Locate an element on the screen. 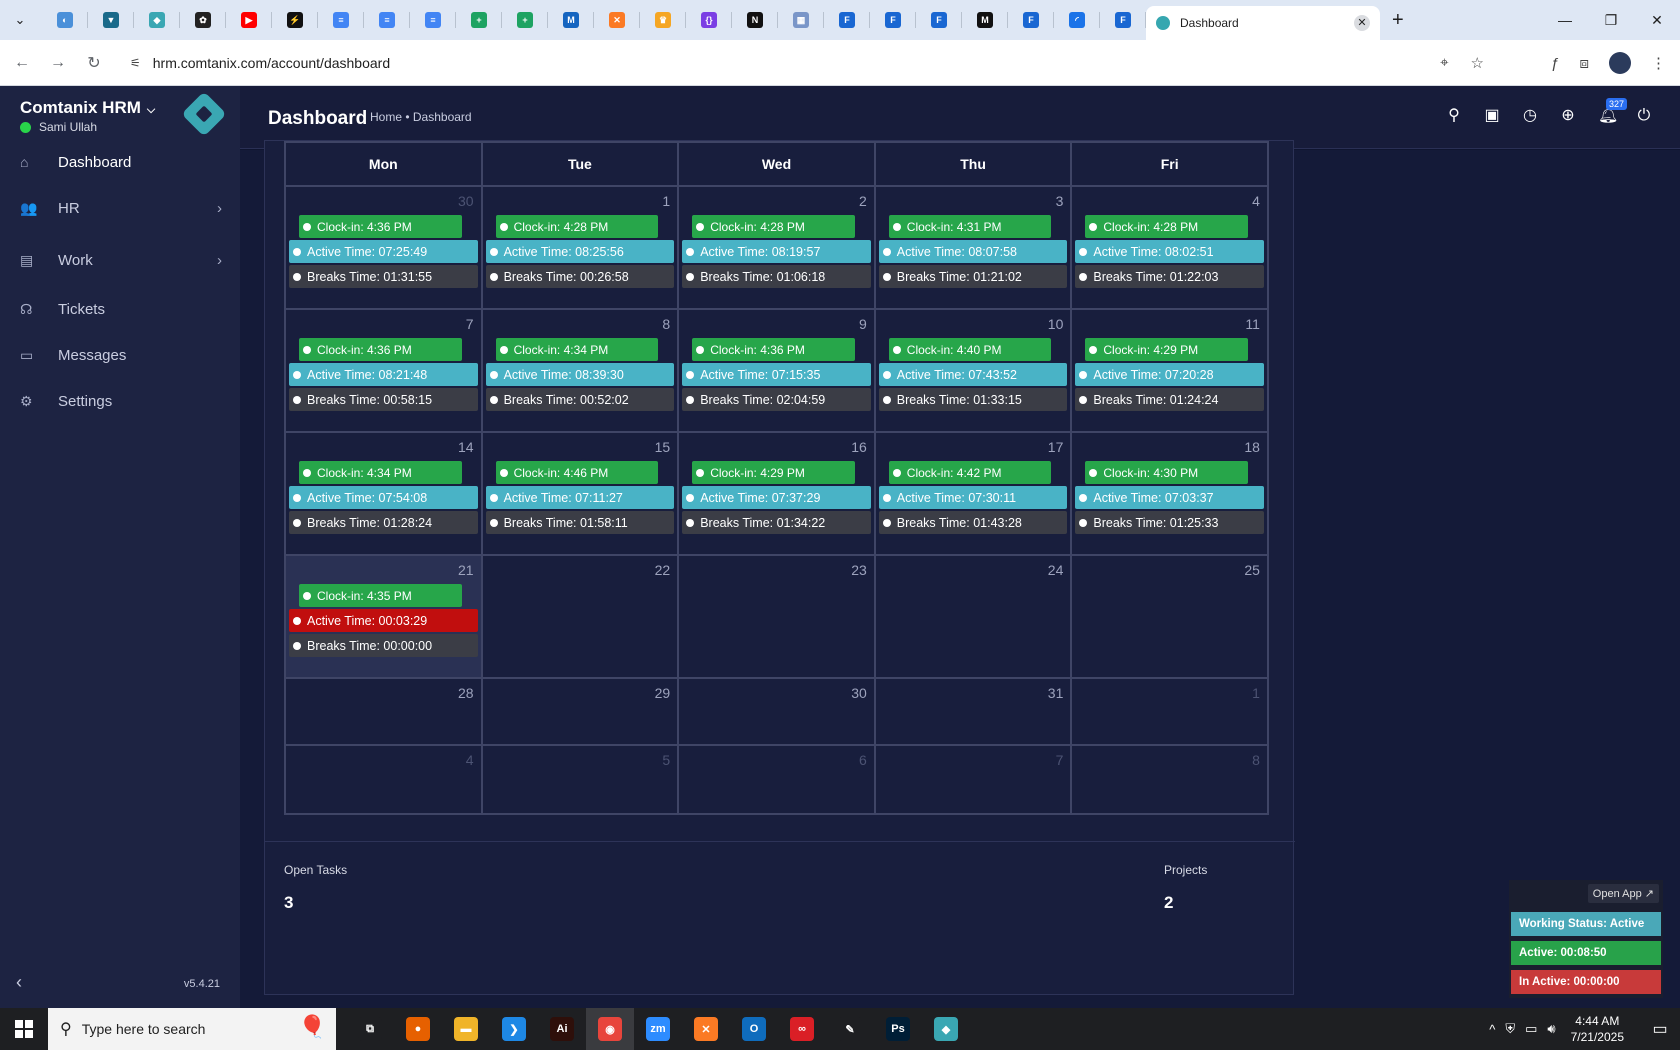 This screenshot has height=1050, width=1680. taskbar-app: O is located at coordinates (754, 1029).